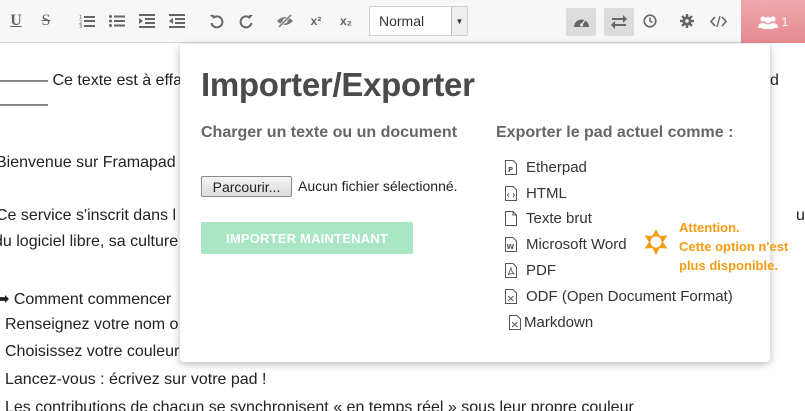 The width and height of the screenshot is (805, 411). I want to click on odf-file-icon, so click(511, 296).